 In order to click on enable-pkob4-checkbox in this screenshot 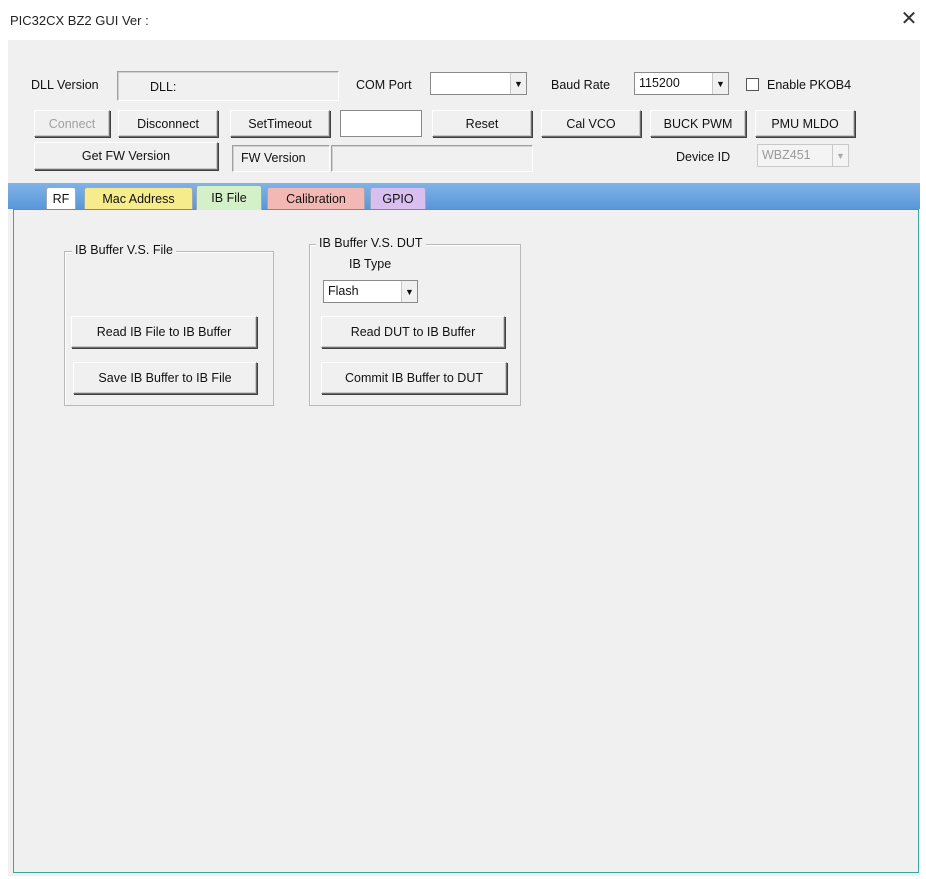, I will do `click(752, 84)`.